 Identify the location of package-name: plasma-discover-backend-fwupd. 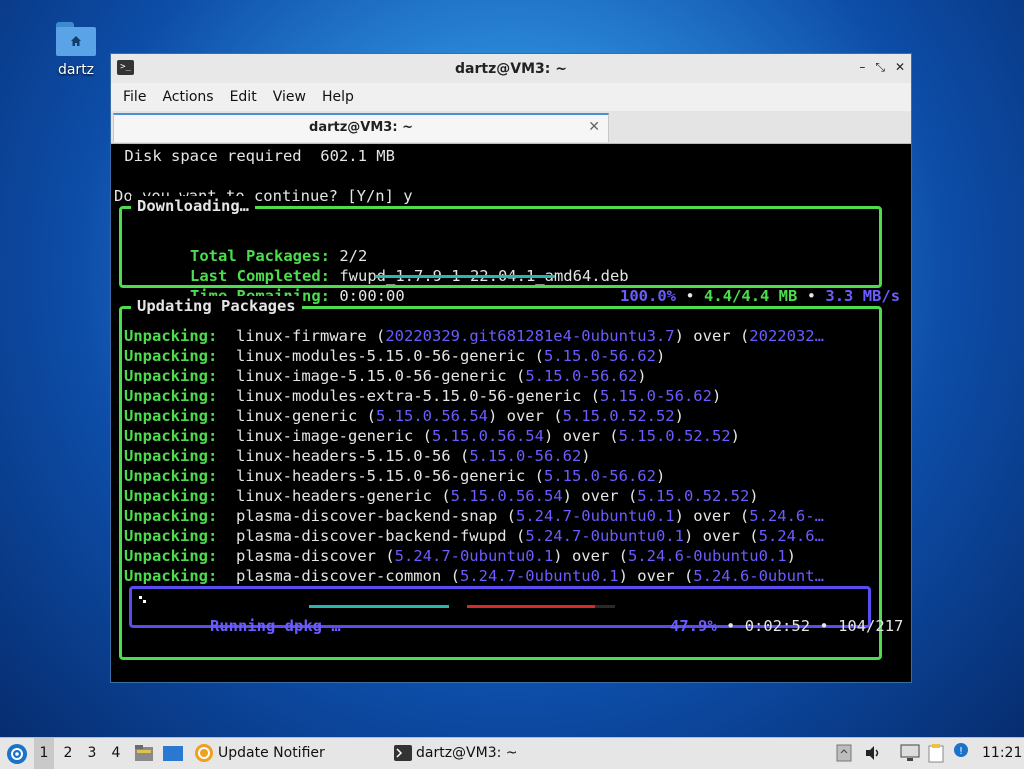
(376, 536).